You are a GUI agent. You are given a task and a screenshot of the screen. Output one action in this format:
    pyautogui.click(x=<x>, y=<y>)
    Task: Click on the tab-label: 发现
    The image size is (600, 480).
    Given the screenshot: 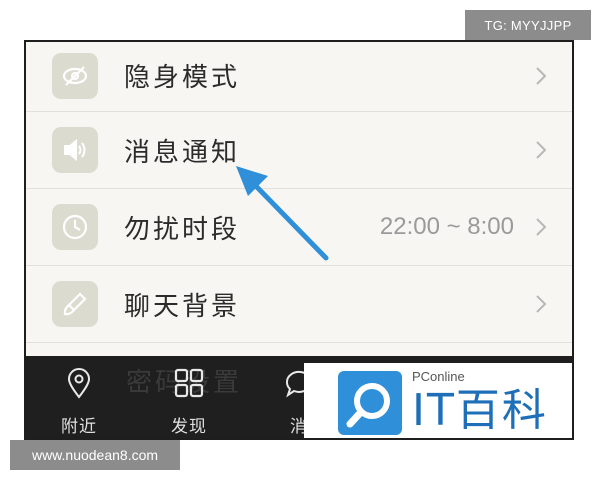 What is the action you would take?
    pyautogui.click(x=189, y=427)
    